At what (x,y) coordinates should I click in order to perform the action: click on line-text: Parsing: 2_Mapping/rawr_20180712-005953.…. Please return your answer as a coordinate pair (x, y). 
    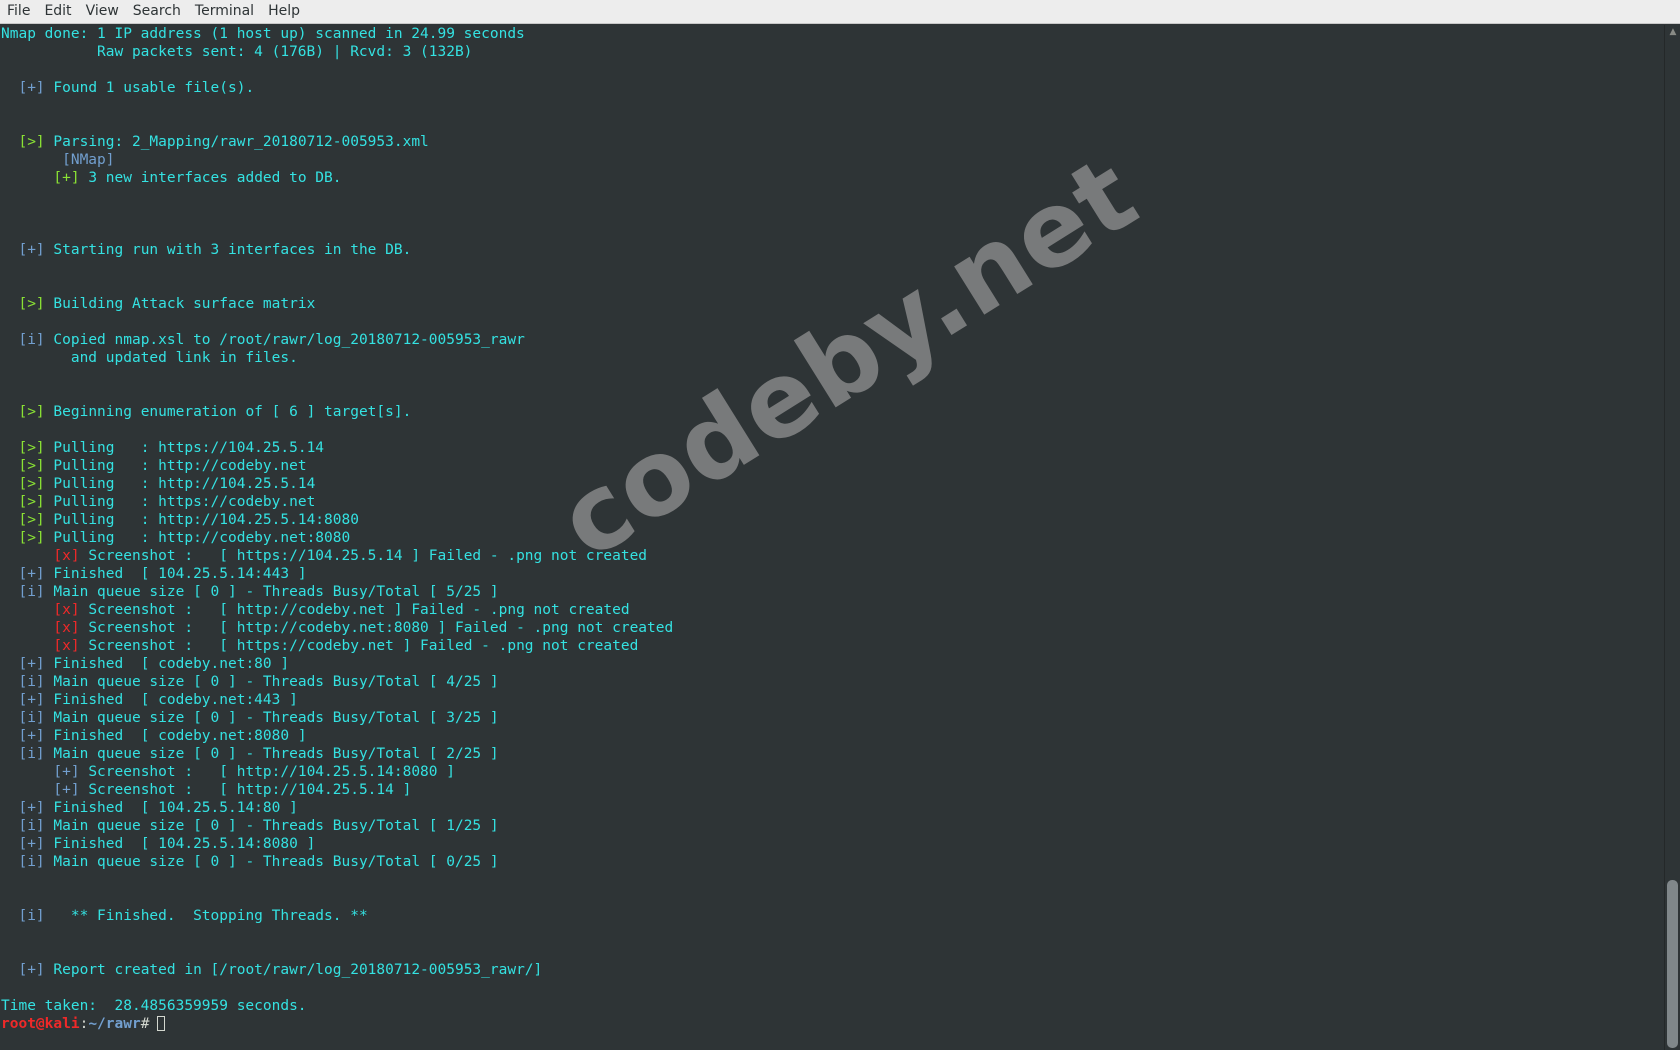
    Looking at the image, I should click on (236, 142).